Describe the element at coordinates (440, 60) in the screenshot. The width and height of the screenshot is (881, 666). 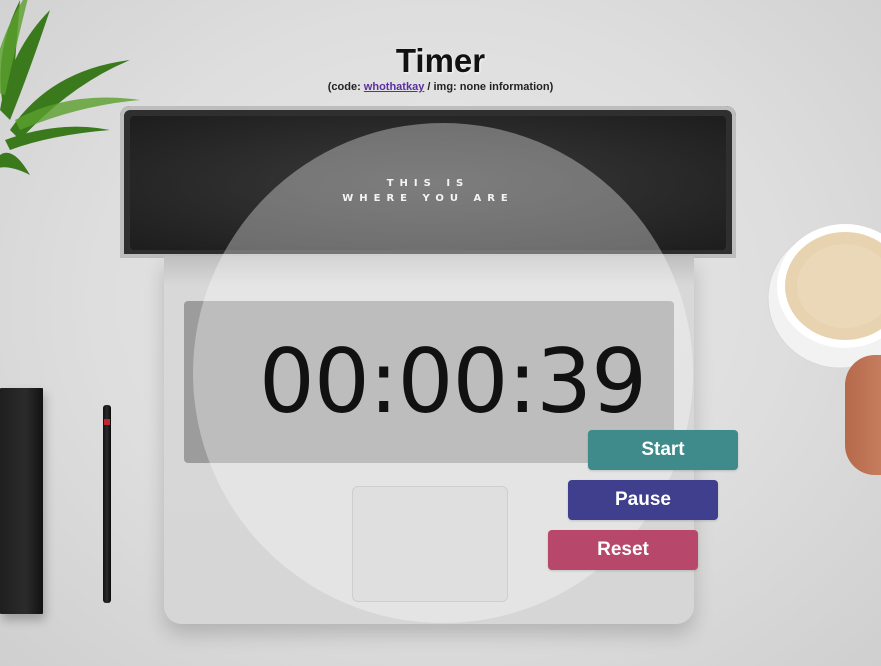
I see `page-title: Timer` at that location.